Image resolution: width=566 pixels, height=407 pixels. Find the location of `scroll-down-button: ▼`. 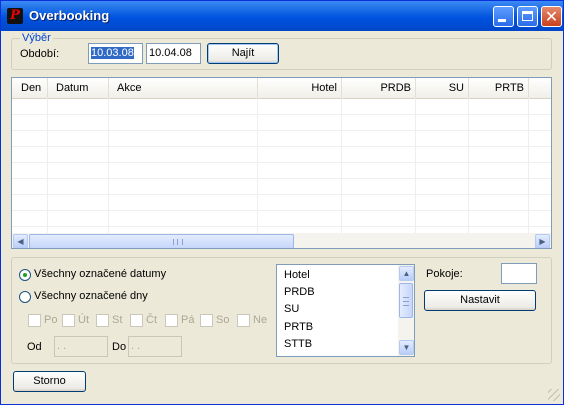

scroll-down-button: ▼ is located at coordinates (406, 347).